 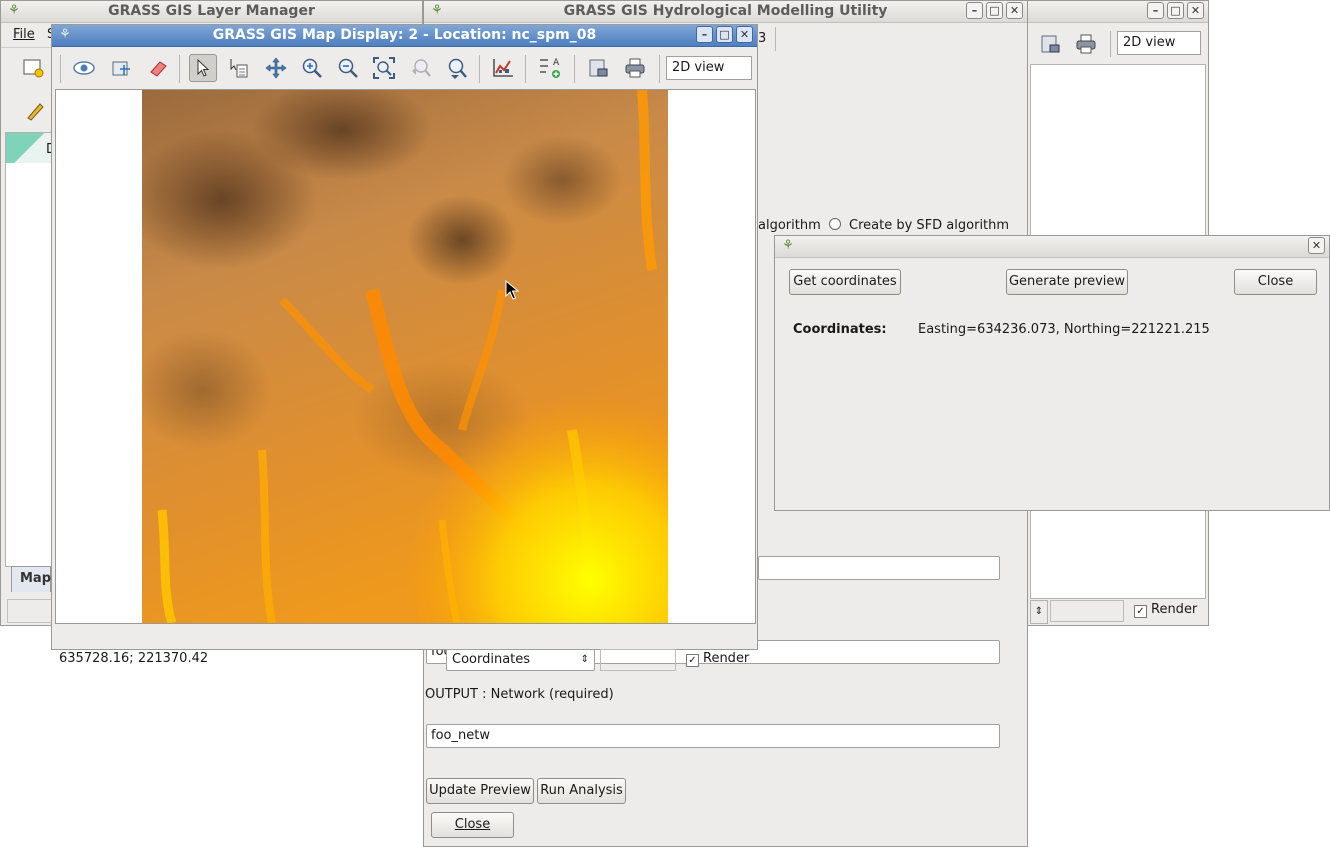 What do you see at coordinates (30, 611) in the screenshot?
I see `layer-manager-statusbar` at bounding box center [30, 611].